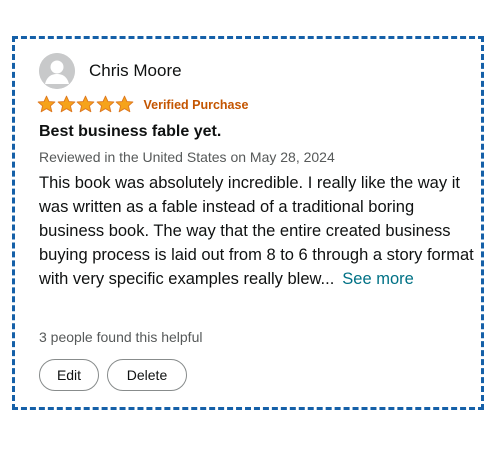 This screenshot has width=500, height=450. I want to click on verified-purchase-badge: Verified Purchase, so click(196, 104).